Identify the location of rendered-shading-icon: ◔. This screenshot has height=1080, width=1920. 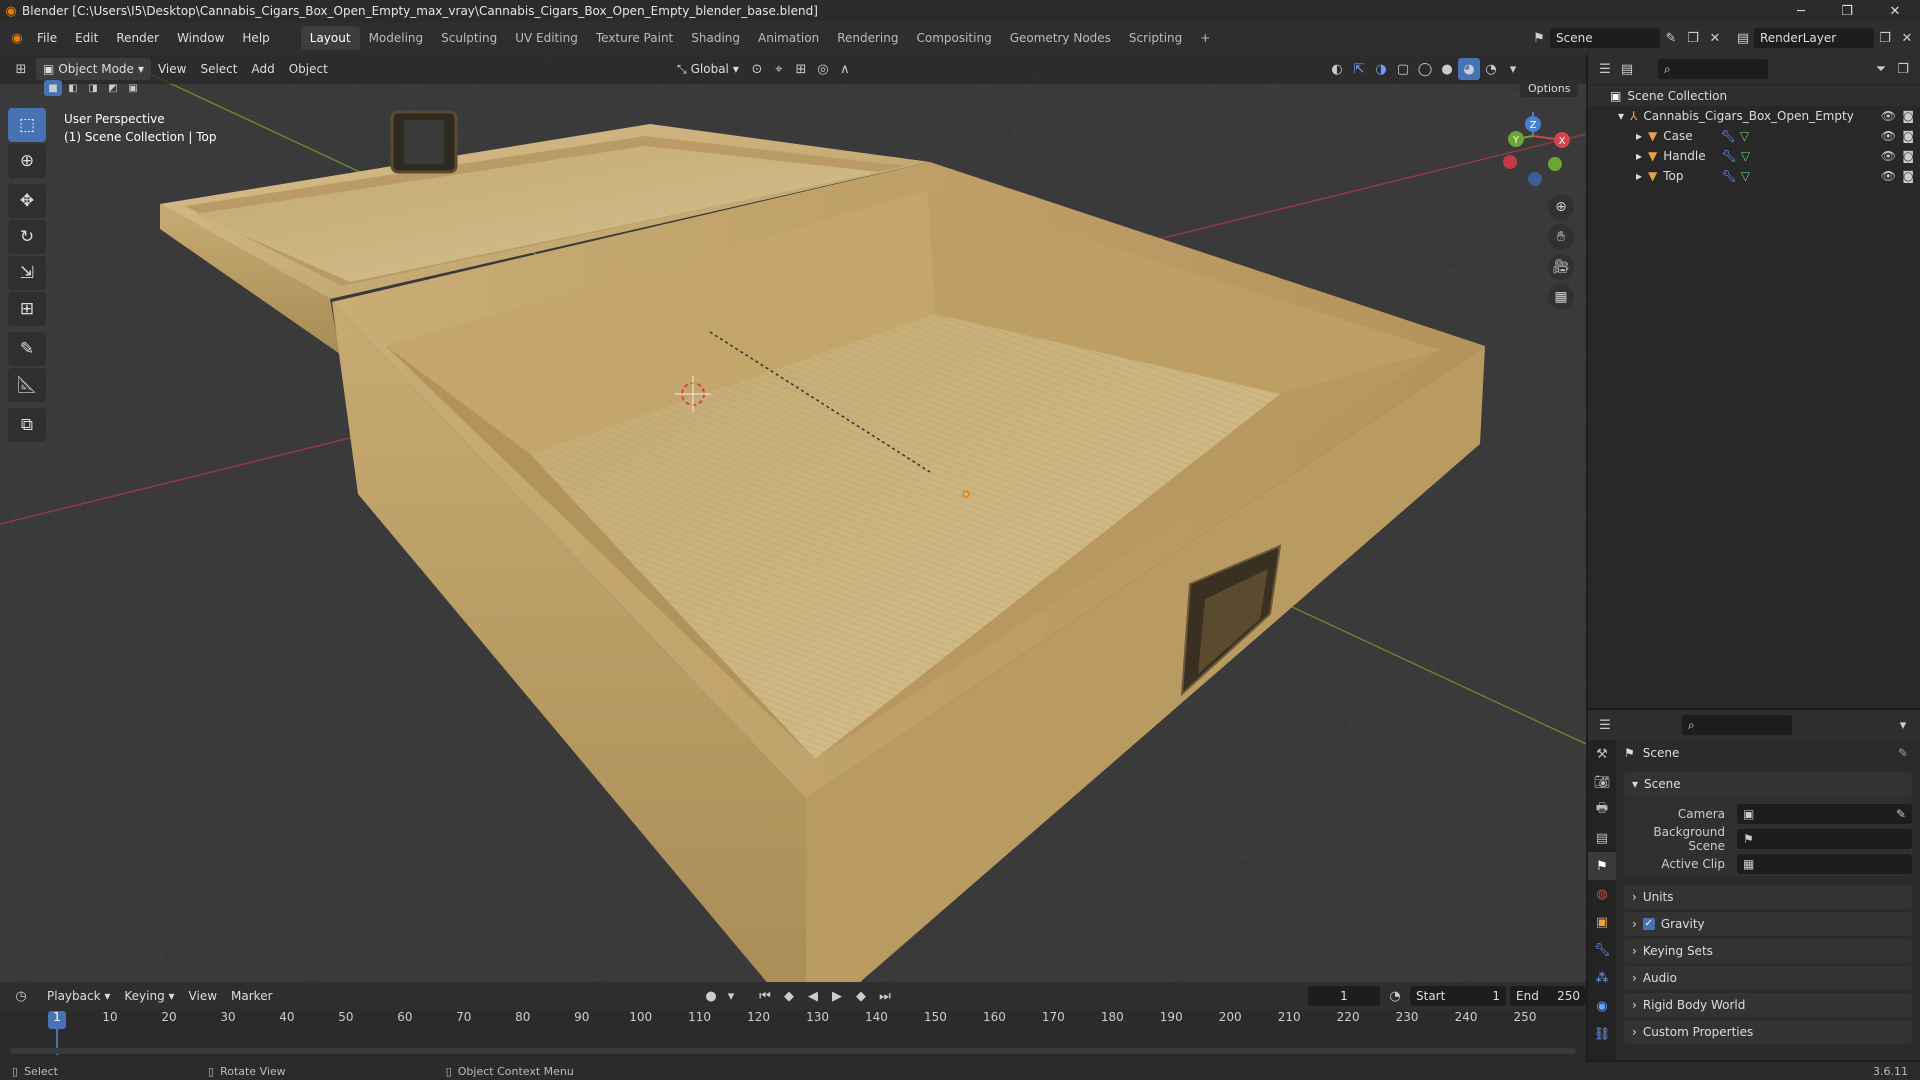
(1491, 69).